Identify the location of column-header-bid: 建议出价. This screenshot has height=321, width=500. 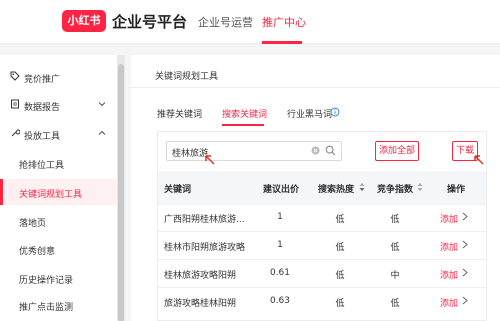
(281, 190).